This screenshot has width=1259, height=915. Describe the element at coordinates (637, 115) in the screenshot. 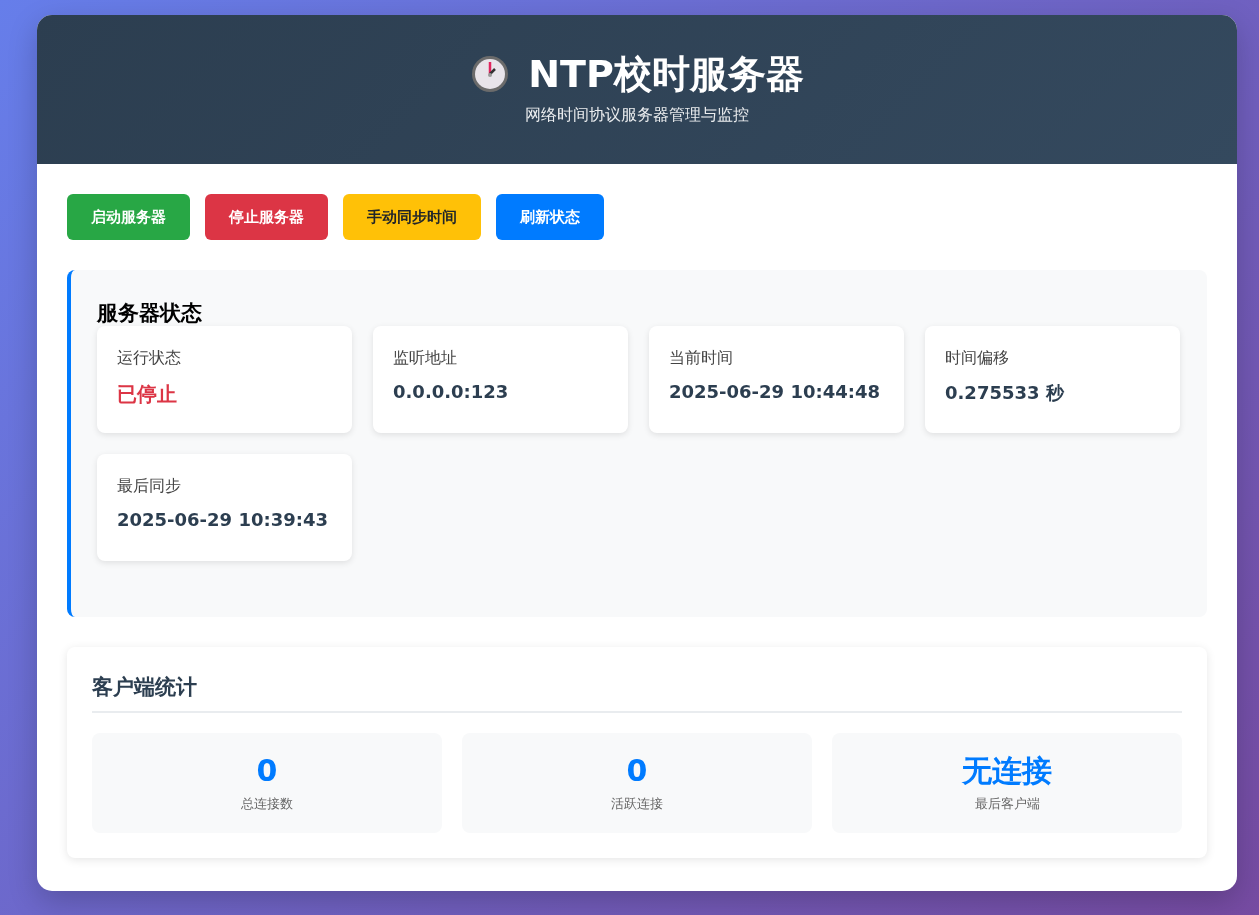

I see `page-subtitle: 网络时间协议服务器管理与监控` at that location.